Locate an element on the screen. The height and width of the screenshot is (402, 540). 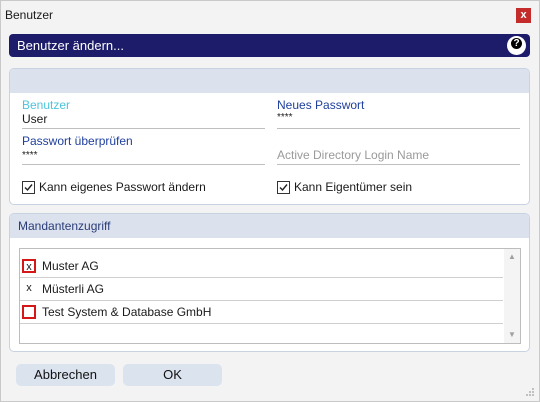
list-item: x Müsterli AG is located at coordinates (261, 289).